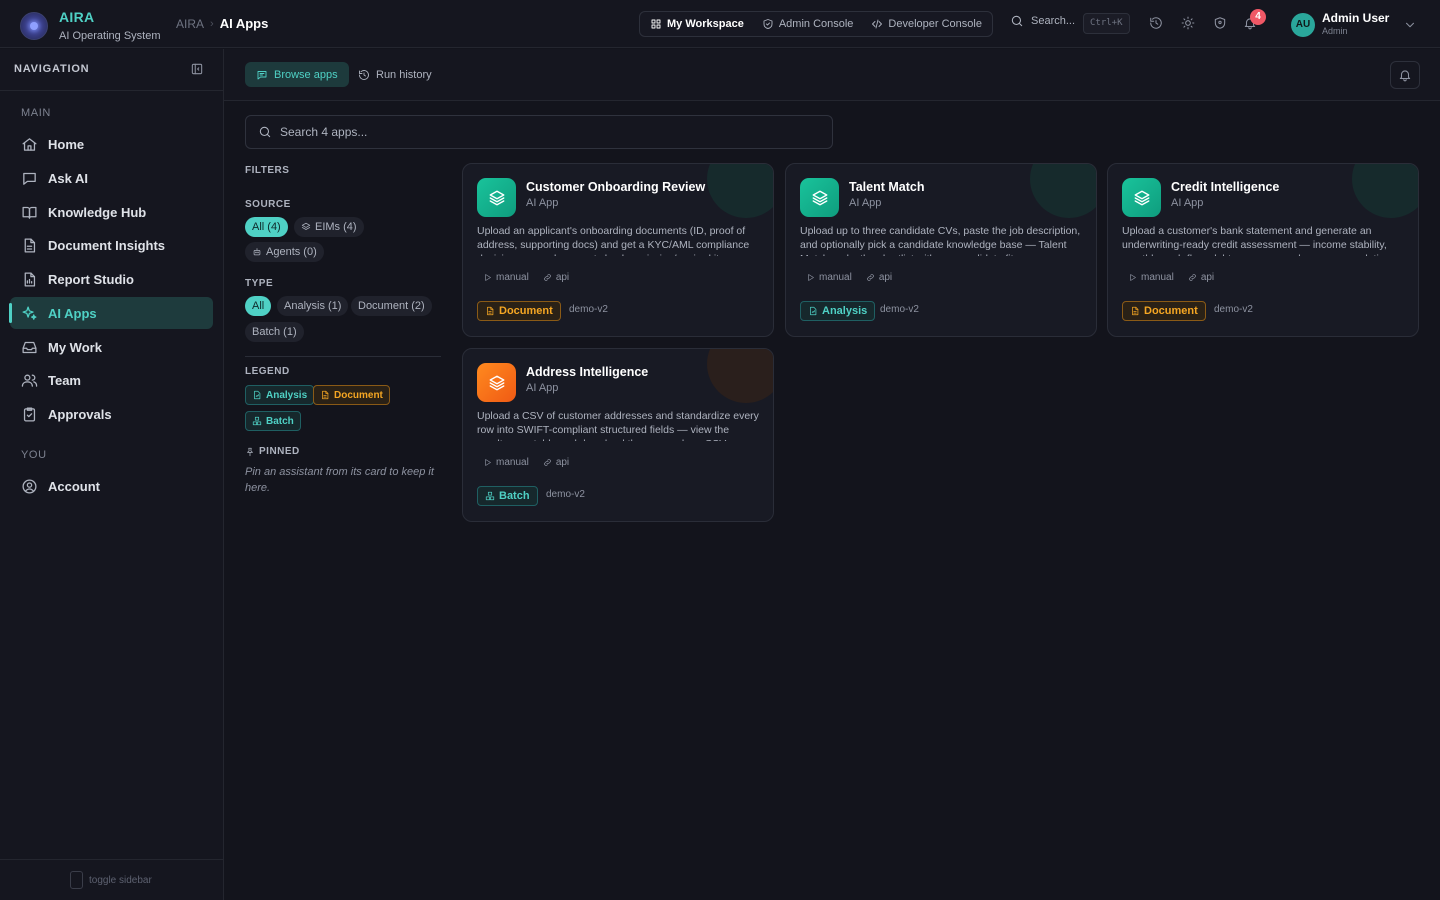  I want to click on chip-label: All, so click(258, 306).